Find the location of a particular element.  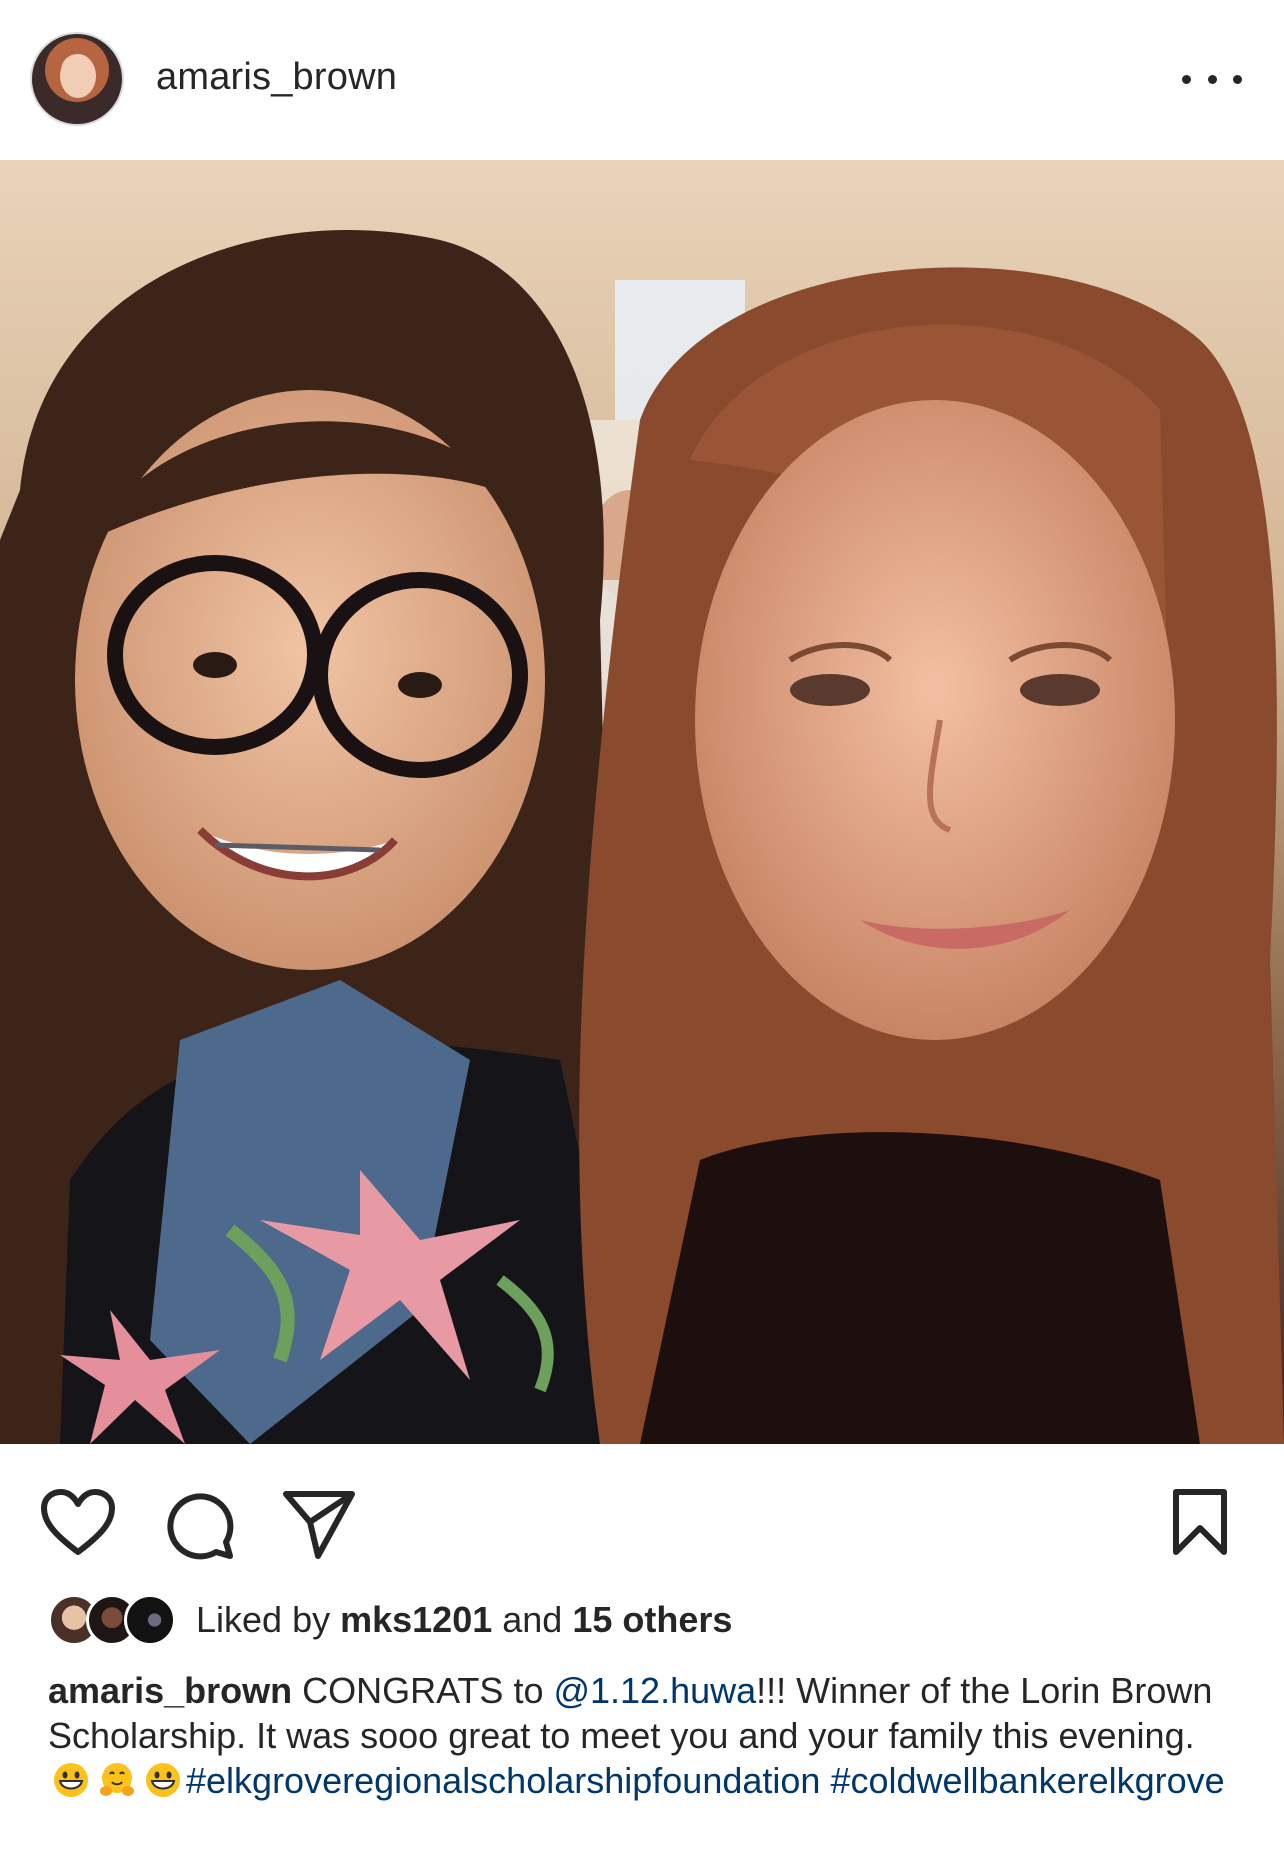

hugging-face-icon is located at coordinates (117, 1779).